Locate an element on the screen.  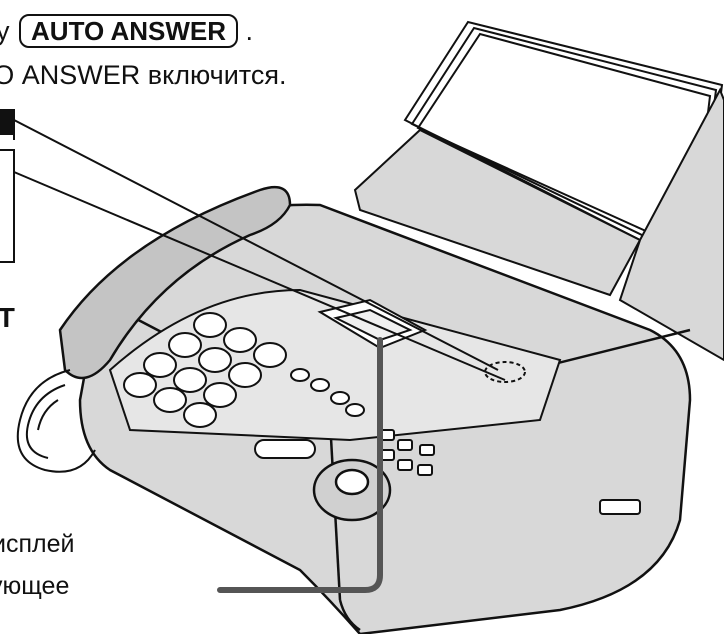
display-caption-line-1: исплей is located at coordinates (37, 544).